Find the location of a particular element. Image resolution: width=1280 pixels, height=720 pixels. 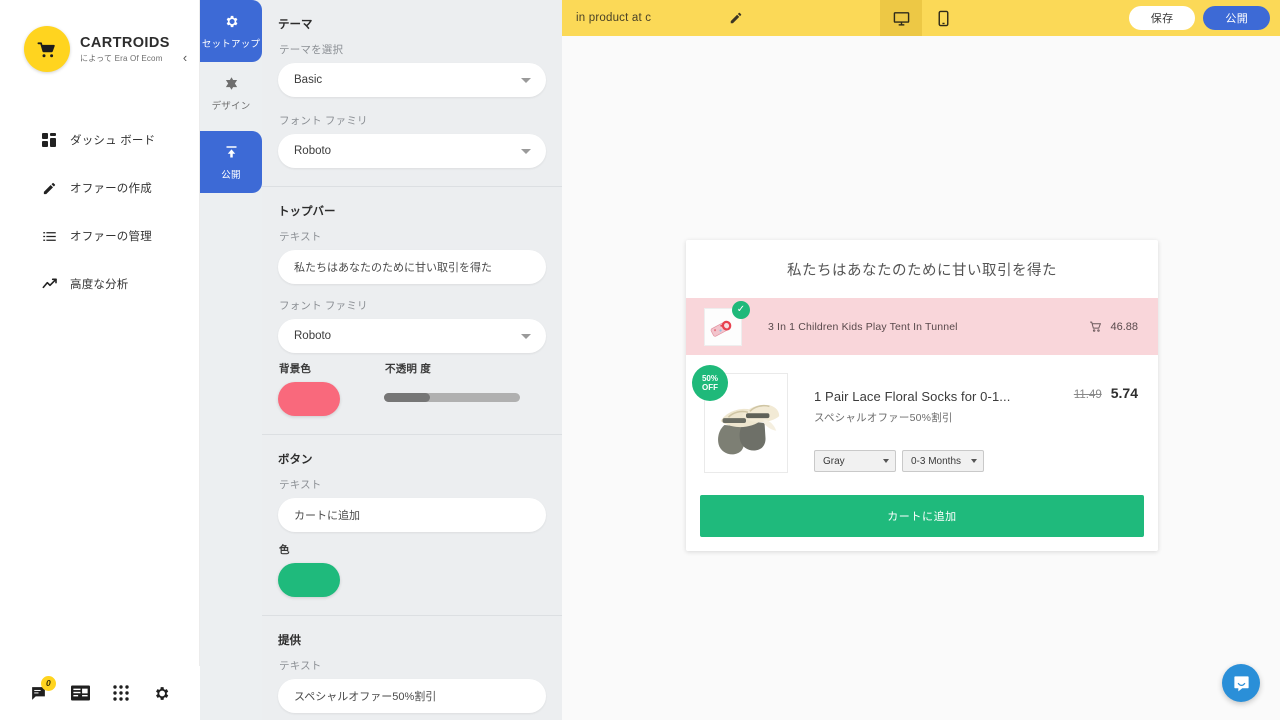

offer-product-subtitle: スペシャルオファー50%割引 is located at coordinates (883, 418).